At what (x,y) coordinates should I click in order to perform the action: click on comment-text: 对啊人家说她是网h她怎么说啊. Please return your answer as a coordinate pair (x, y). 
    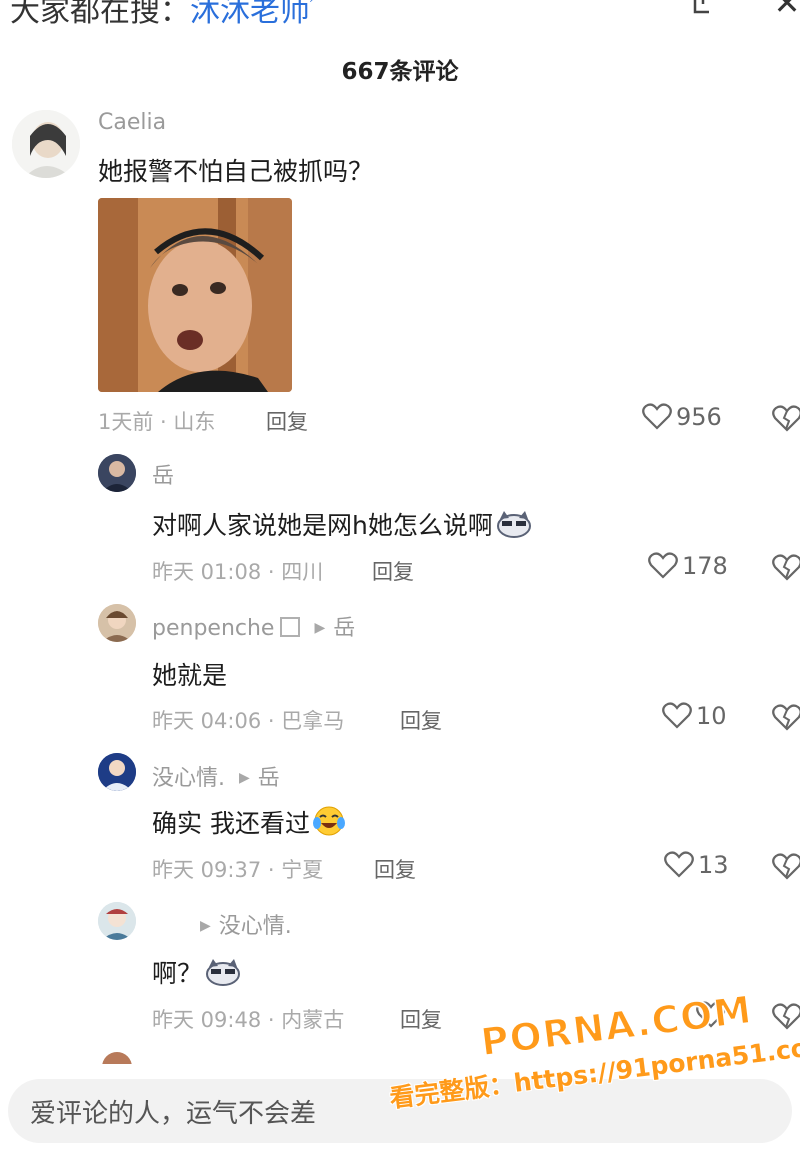
    Looking at the image, I should click on (342, 525).